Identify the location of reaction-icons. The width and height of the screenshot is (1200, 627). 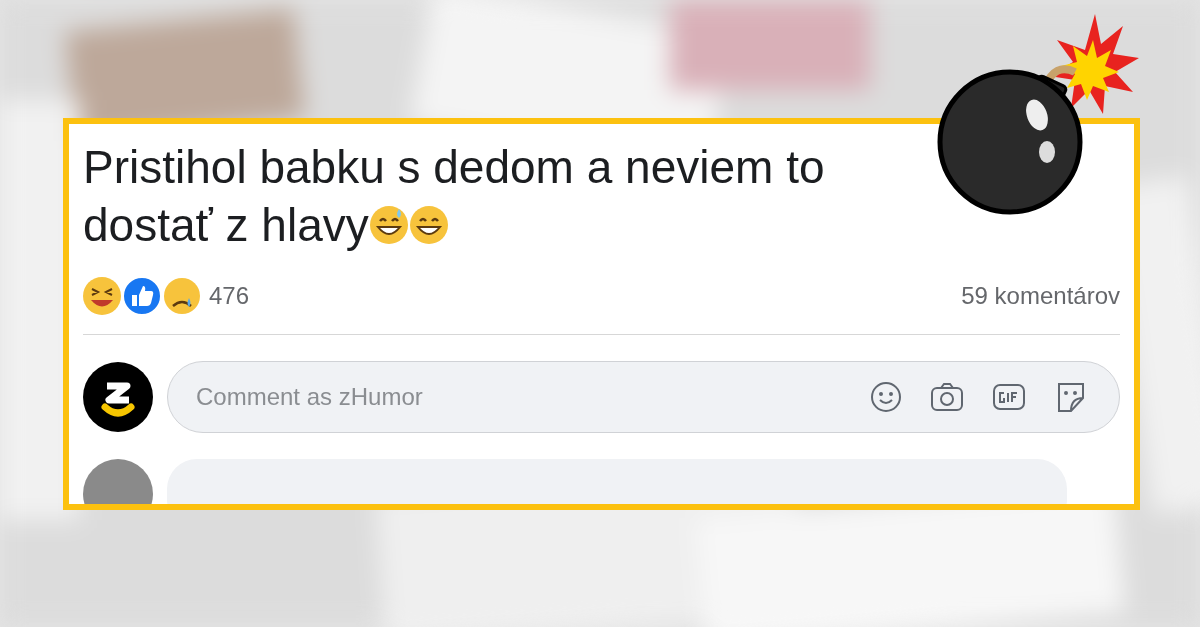
(142, 296).